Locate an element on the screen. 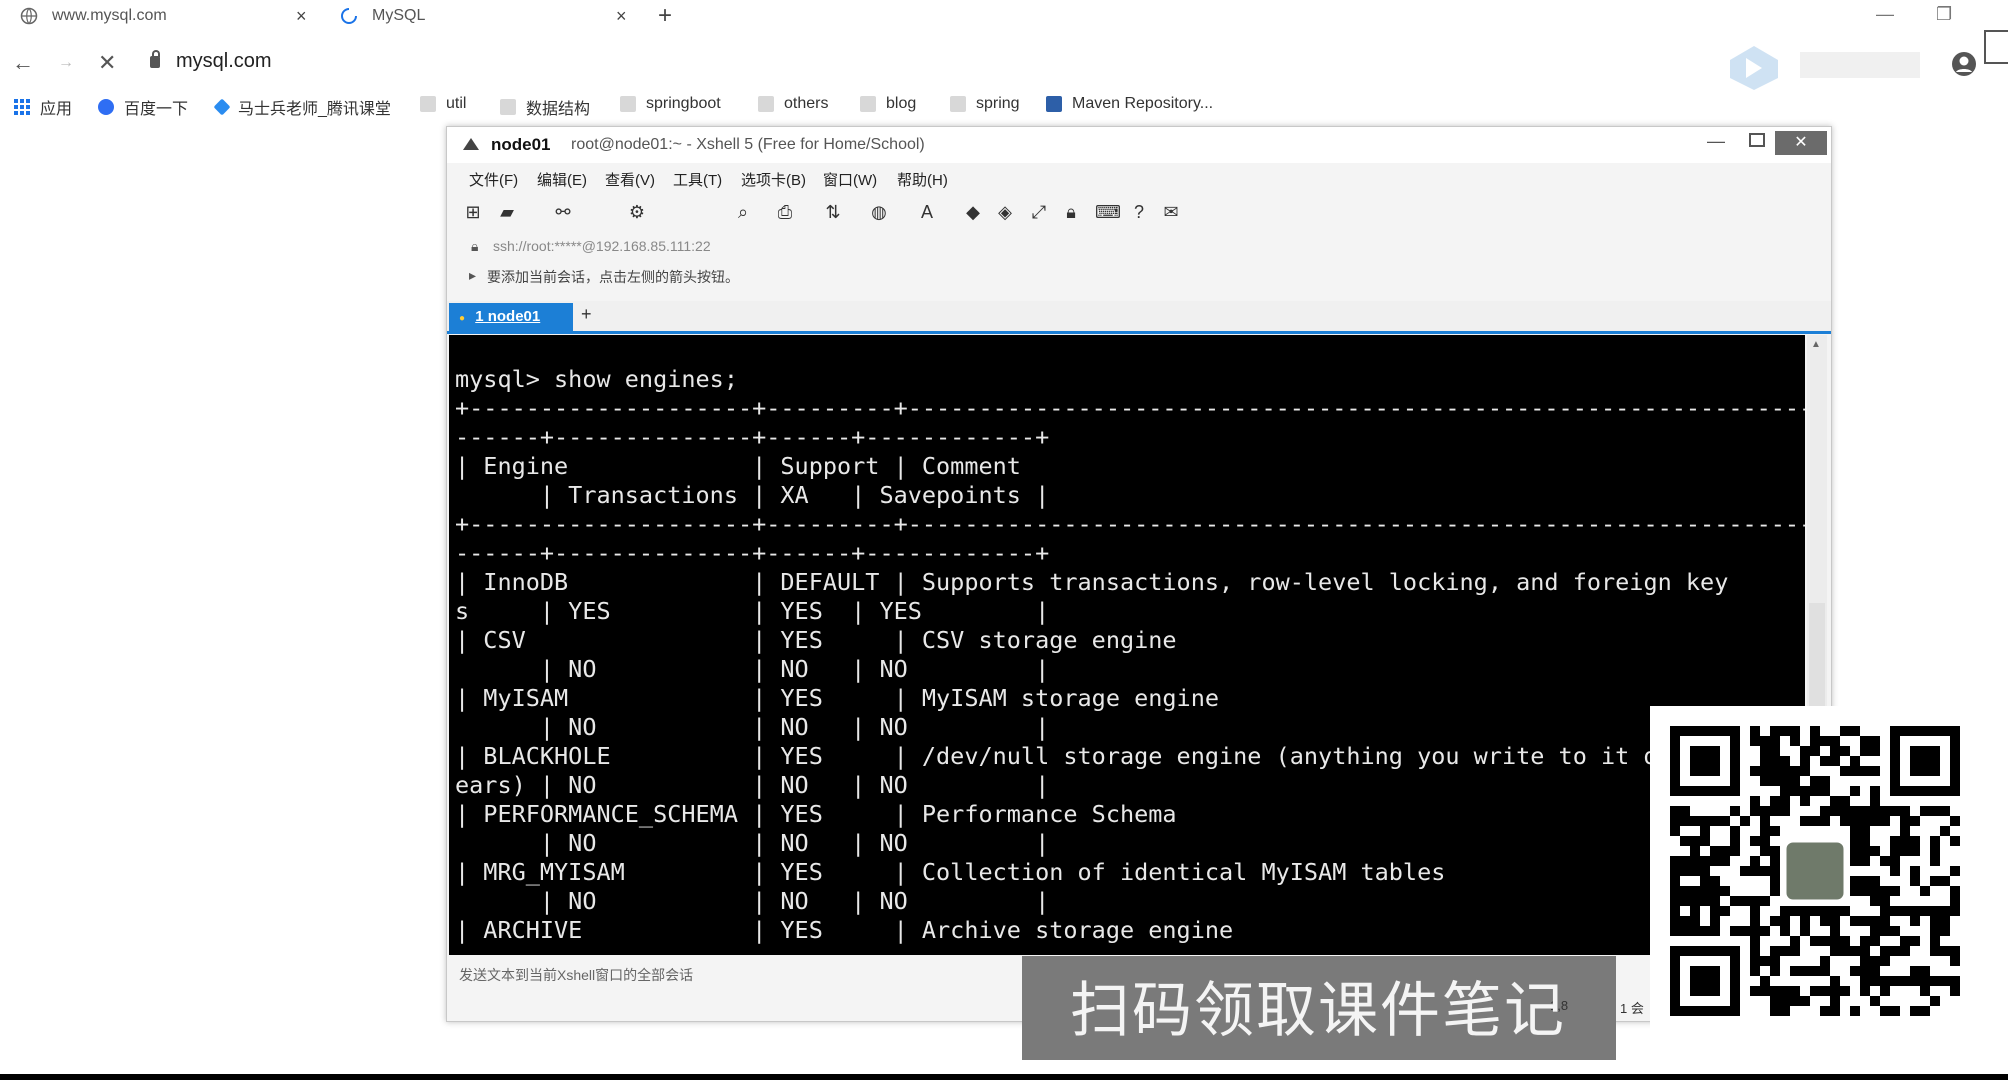  extension-icon is located at coordinates (1754, 70).